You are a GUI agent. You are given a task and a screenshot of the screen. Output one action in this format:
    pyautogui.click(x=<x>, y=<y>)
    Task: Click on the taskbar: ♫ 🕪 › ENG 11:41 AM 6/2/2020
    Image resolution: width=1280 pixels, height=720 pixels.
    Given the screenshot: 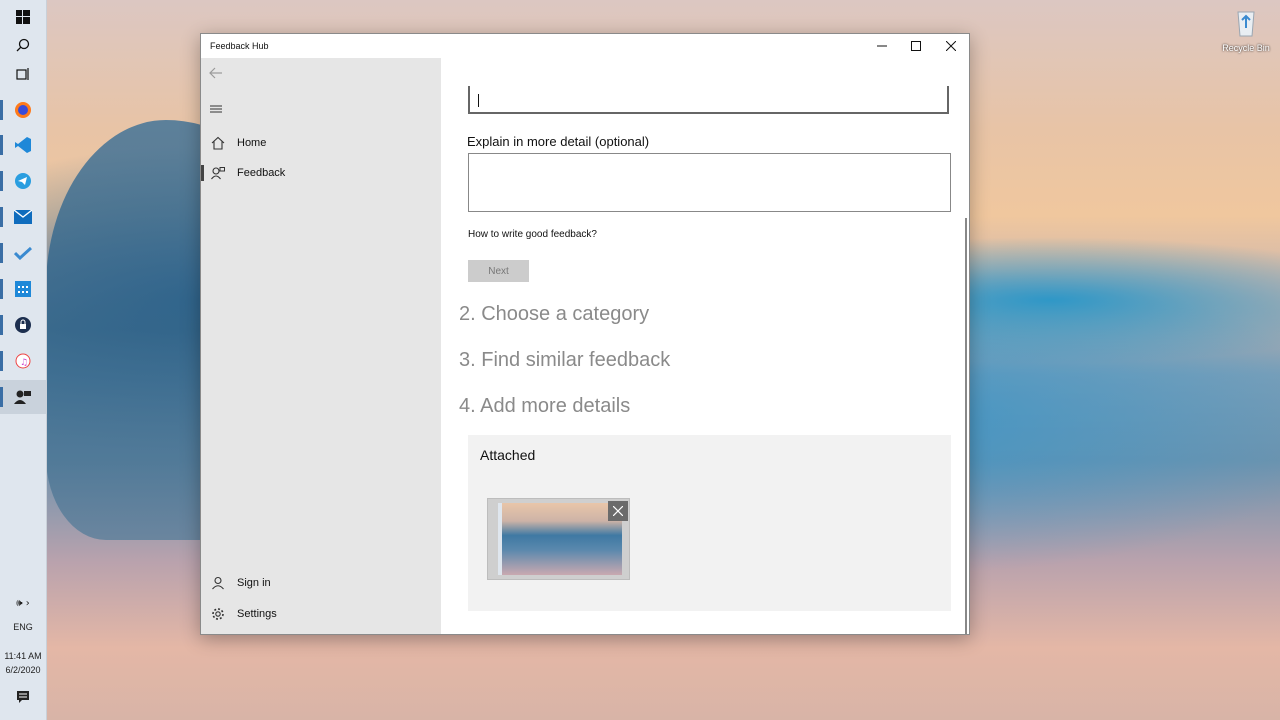 What is the action you would take?
    pyautogui.click(x=23, y=360)
    